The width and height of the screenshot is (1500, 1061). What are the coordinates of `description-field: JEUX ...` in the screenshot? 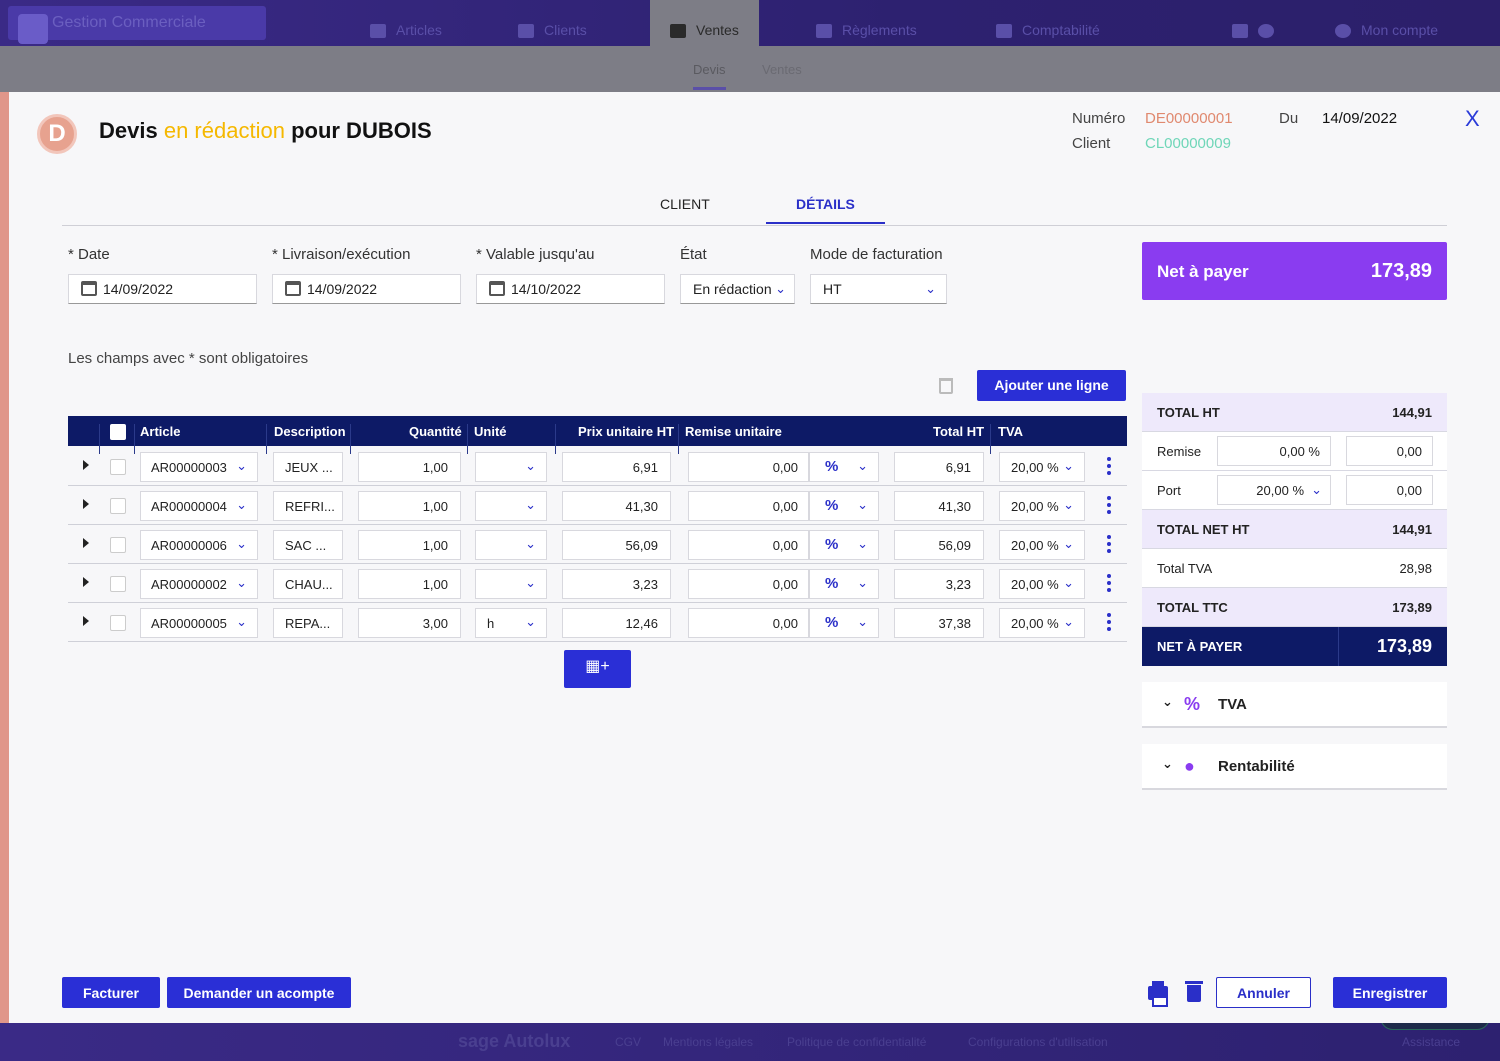 It's located at (308, 467).